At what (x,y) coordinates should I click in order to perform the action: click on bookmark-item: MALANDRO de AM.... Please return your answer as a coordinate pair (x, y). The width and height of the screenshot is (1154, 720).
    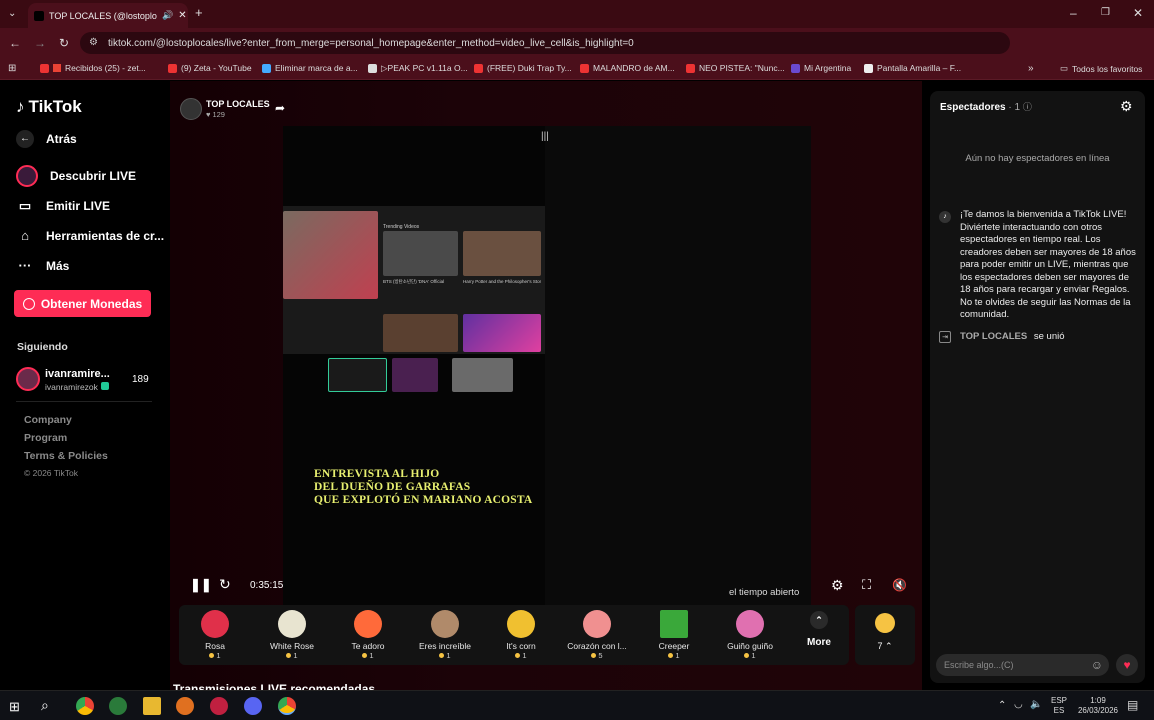
    Looking at the image, I should click on (627, 68).